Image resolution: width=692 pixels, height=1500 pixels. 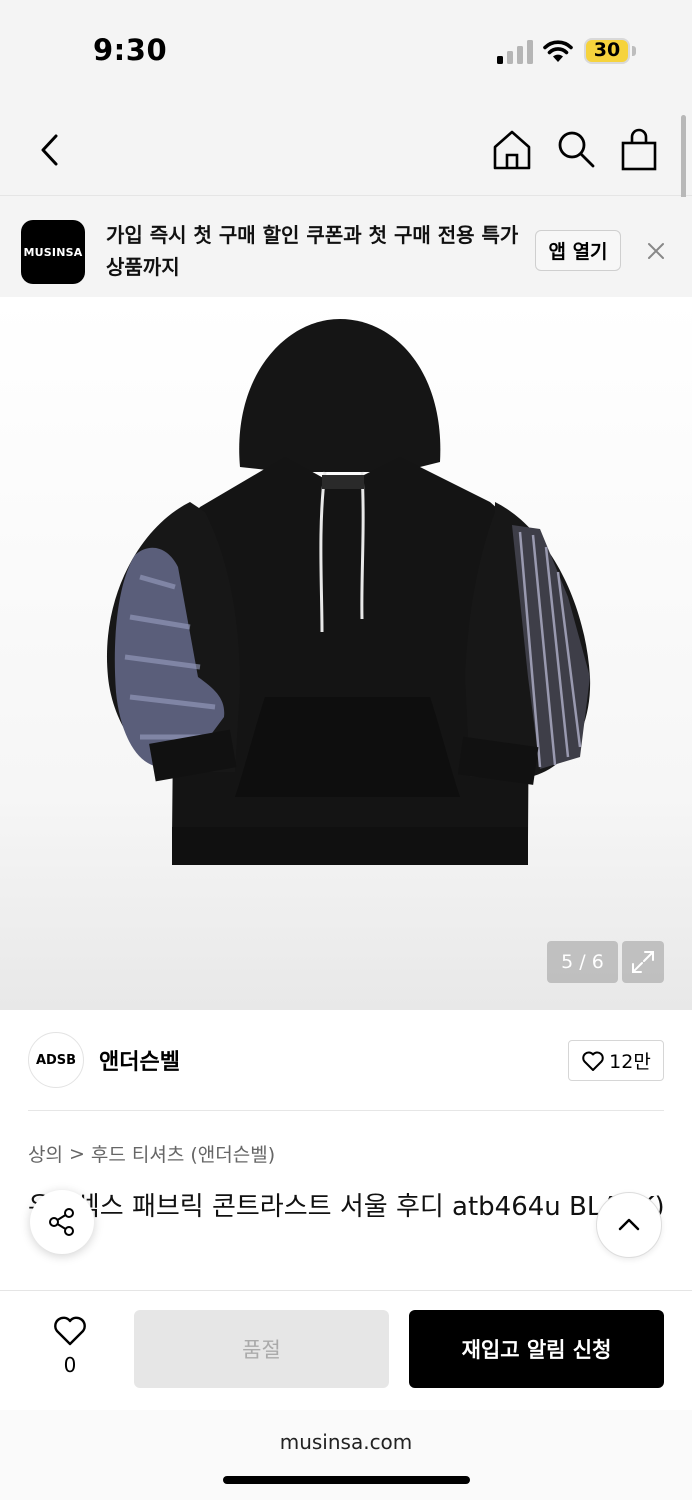 I want to click on share-button, so click(x=62, y=1222).